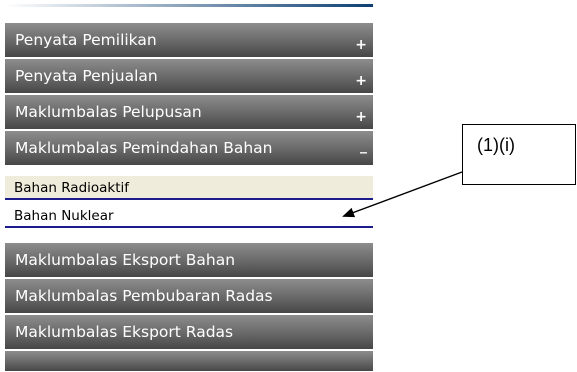  What do you see at coordinates (189, 216) in the screenshot?
I see `sub-item-bahan-nuklear: Bahan Nuklear` at bounding box center [189, 216].